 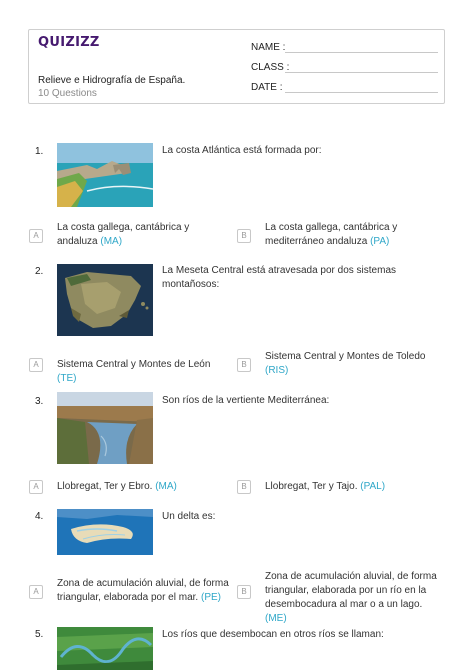 What do you see at coordinates (112, 80) in the screenshot?
I see `worksheet-title: Relieve e Hidrografía de España.` at bounding box center [112, 80].